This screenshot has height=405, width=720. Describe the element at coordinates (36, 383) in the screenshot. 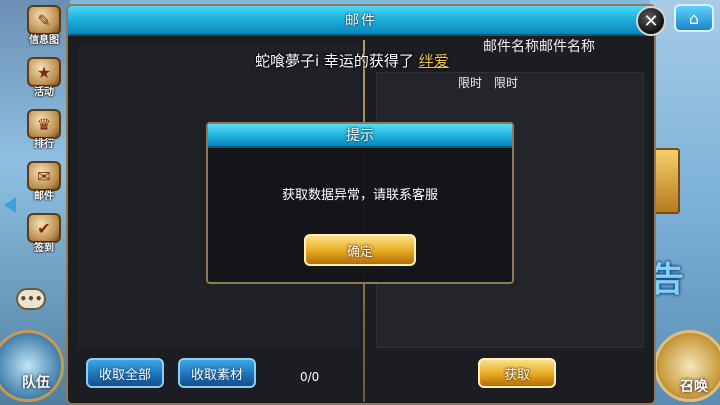

I see `team-label: 队伍` at that location.